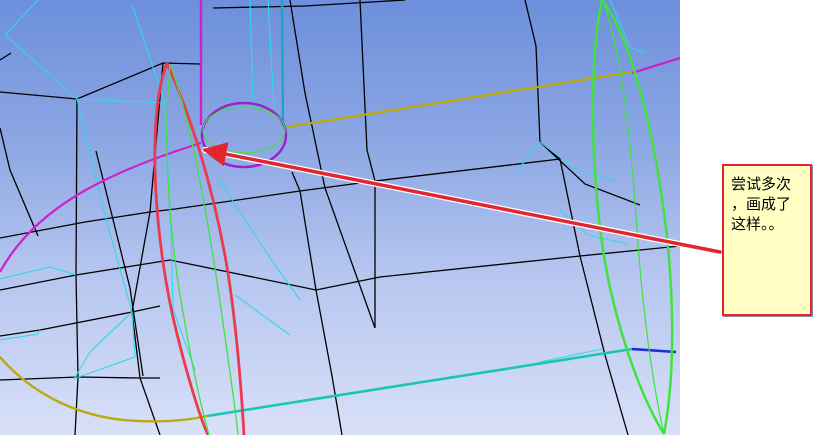 Image resolution: width=832 pixels, height=435 pixels. What do you see at coordinates (104, 389) in the screenshot?
I see `olive-lower-arc` at bounding box center [104, 389].